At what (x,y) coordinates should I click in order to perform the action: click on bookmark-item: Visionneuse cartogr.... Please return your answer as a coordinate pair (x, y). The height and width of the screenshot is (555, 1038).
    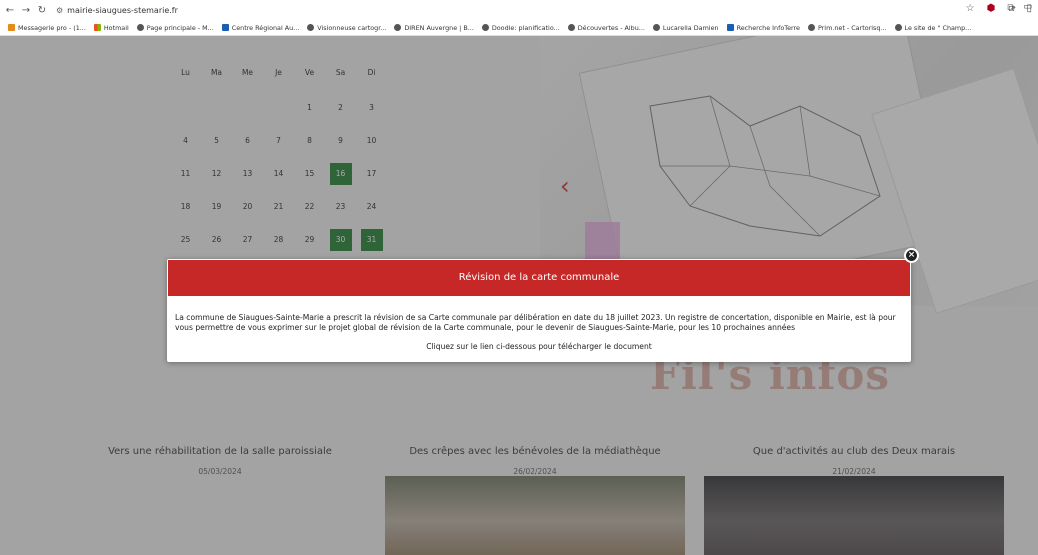
    Looking at the image, I should click on (346, 28).